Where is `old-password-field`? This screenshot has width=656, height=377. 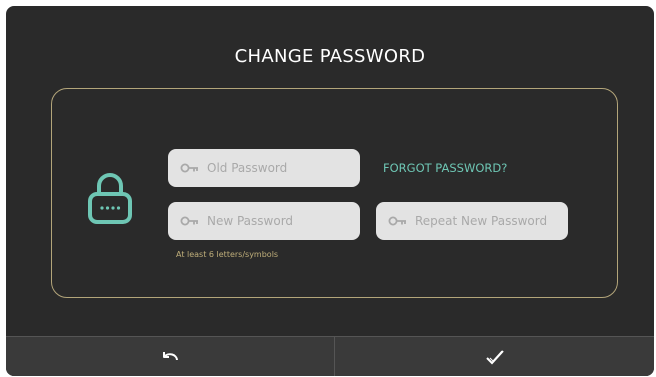
old-password-field is located at coordinates (264, 168).